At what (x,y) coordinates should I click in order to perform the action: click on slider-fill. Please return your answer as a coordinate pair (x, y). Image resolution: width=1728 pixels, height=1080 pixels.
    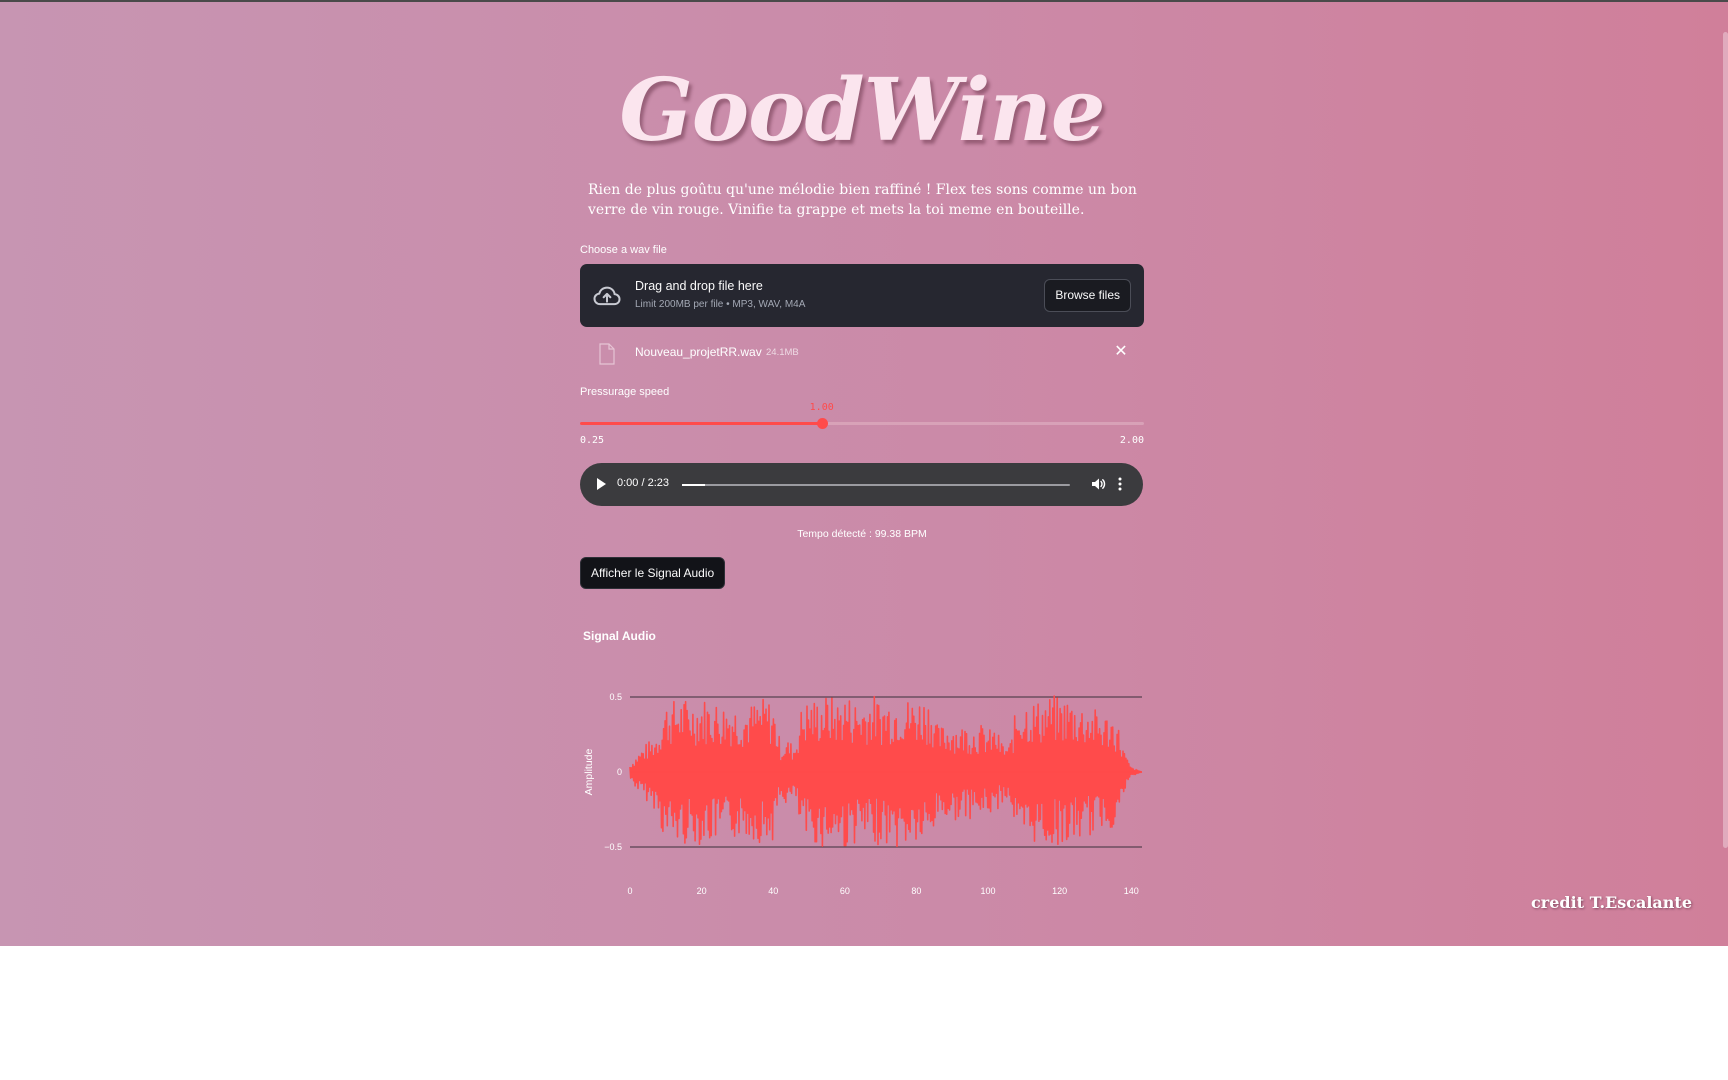
    Looking at the image, I should click on (701, 423).